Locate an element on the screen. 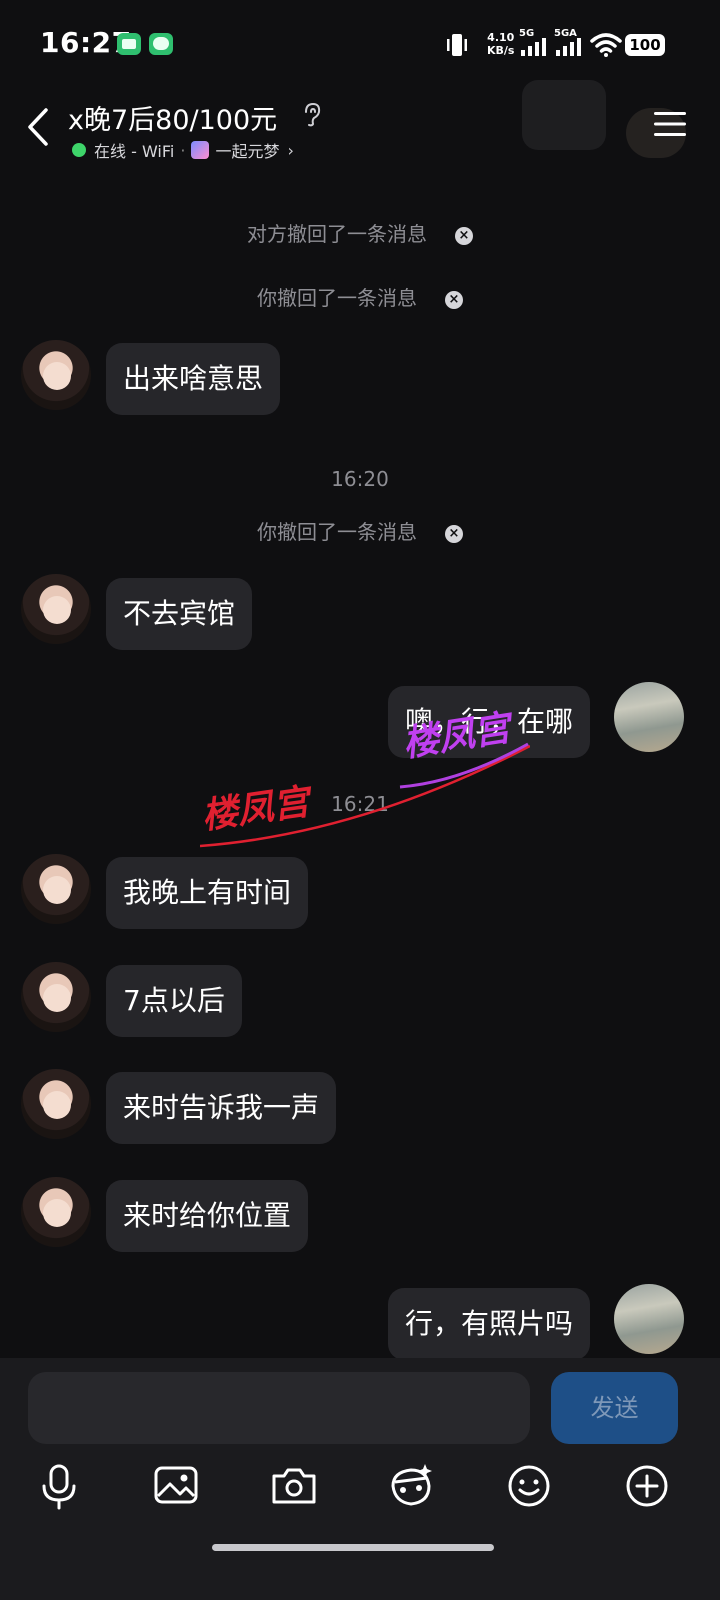  message-bubble-incoming: 来时给你位置 is located at coordinates (207, 1216).